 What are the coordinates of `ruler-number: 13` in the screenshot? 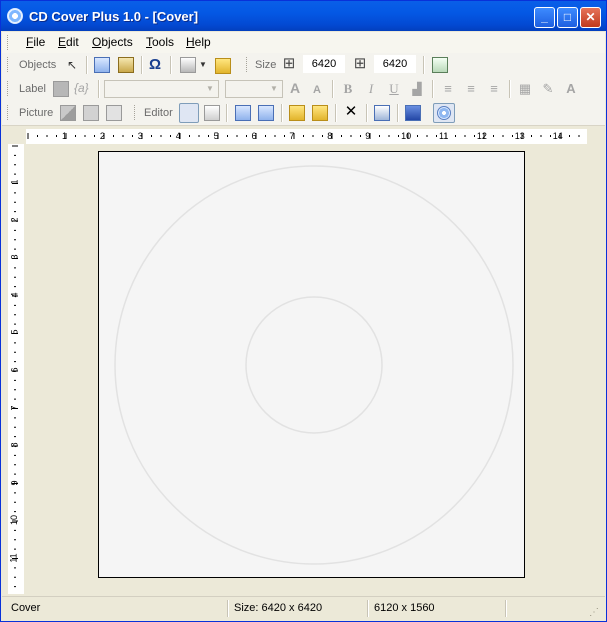 It's located at (519, 136).